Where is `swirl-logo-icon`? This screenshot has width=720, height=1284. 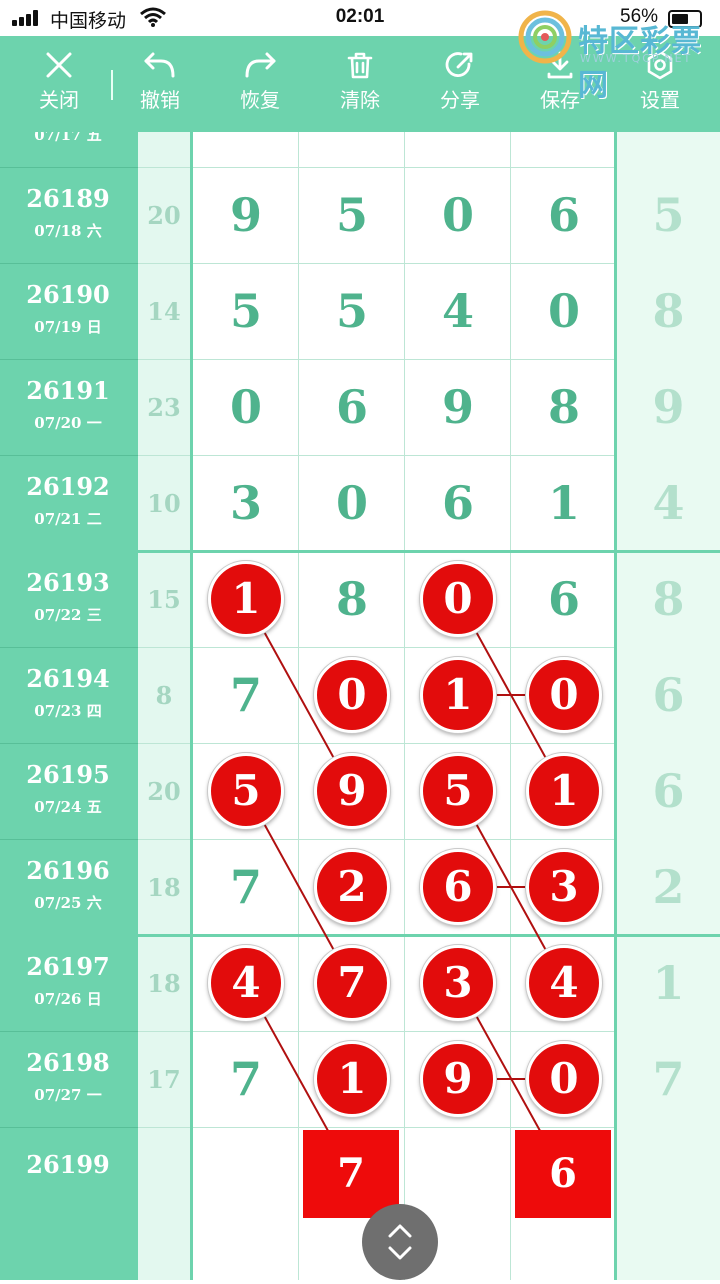 swirl-logo-icon is located at coordinates (545, 37).